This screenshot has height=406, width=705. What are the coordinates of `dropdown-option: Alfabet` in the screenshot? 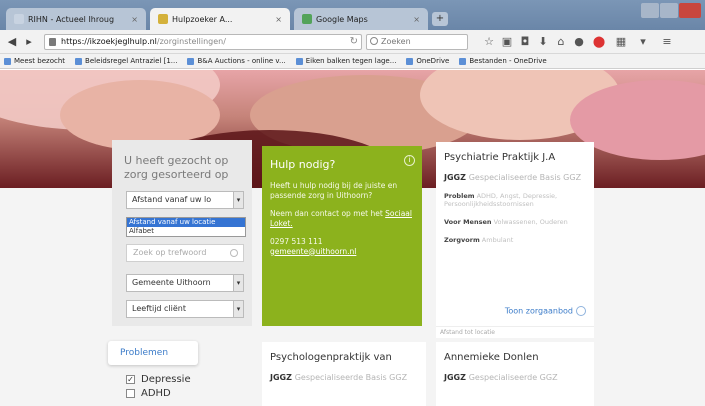 It's located at (186, 231).